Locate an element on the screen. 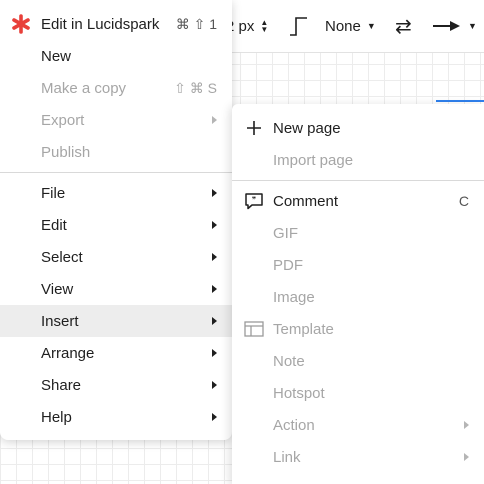 This screenshot has height=484, width=484. stepper-icon: ▲ ▼ is located at coordinates (264, 26).